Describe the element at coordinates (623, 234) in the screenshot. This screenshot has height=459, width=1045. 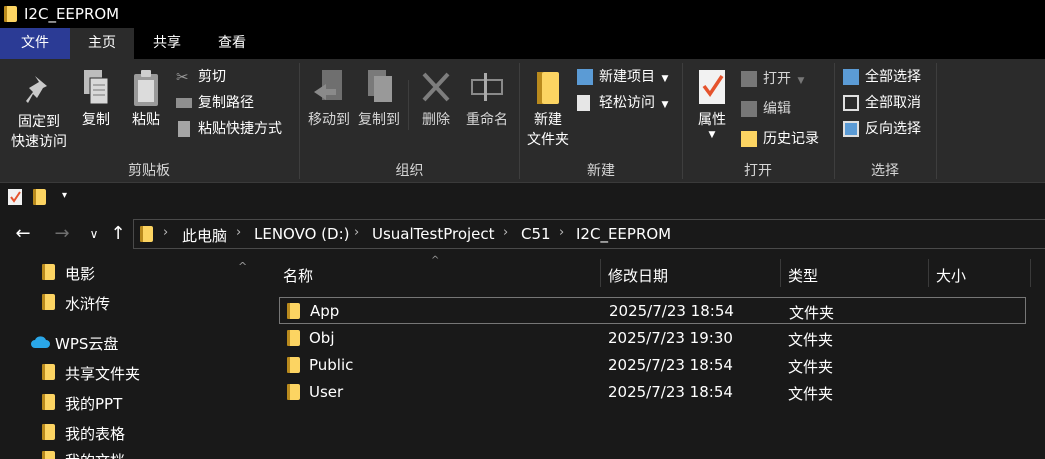
I see `breadcrumb-current-folder: I2C_EEPROM` at that location.